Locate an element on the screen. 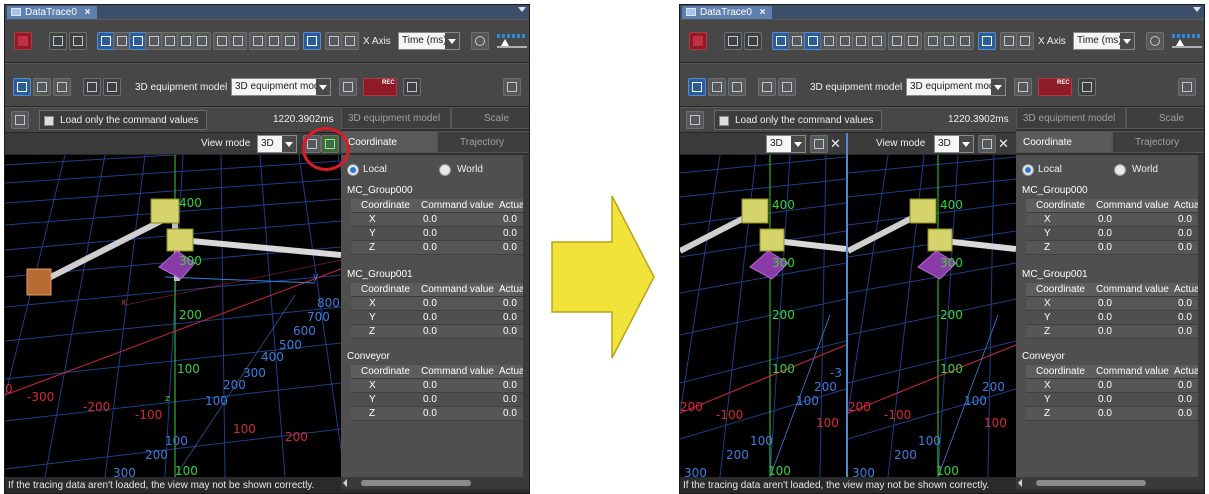  chevron-down-icon is located at coordinates (798, 144).